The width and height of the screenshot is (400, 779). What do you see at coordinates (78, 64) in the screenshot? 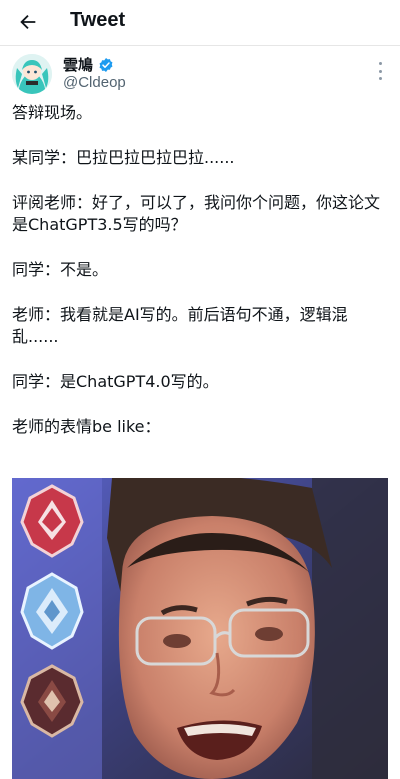
I see `display-name: 雲鳩` at bounding box center [78, 64].